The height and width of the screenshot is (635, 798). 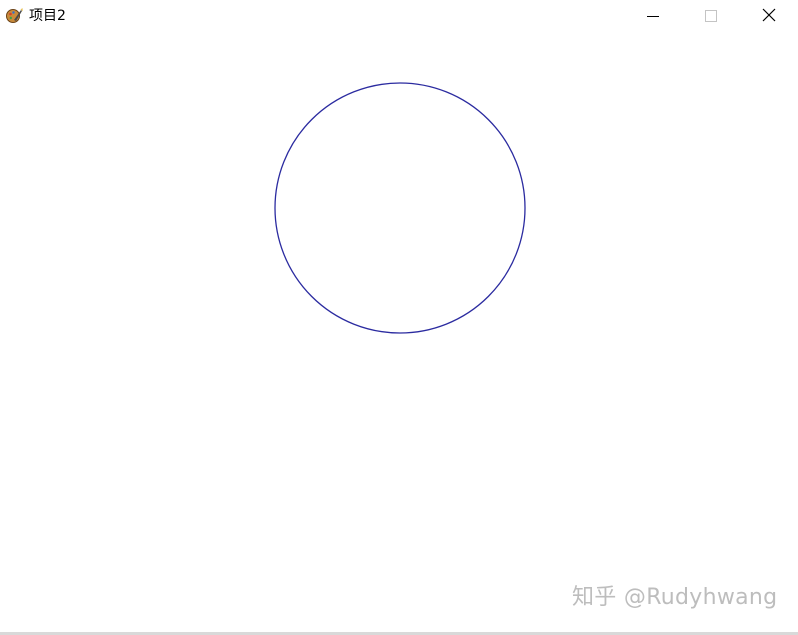 I want to click on watermark-text: 知乎 @Rudyhwang, so click(x=675, y=597).